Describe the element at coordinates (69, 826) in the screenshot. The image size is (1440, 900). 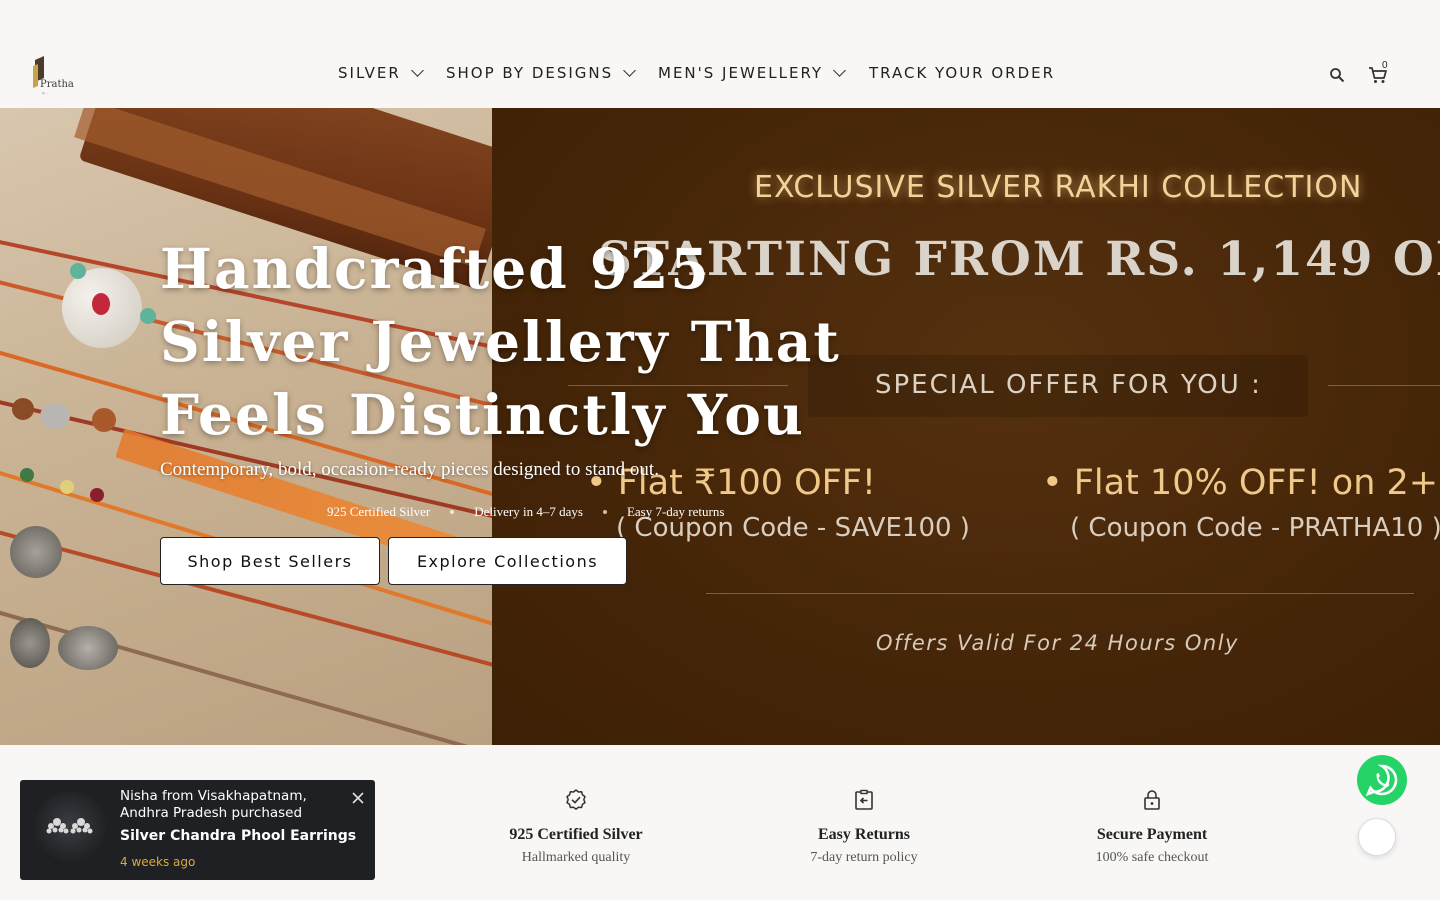
I see `earrings-image` at that location.